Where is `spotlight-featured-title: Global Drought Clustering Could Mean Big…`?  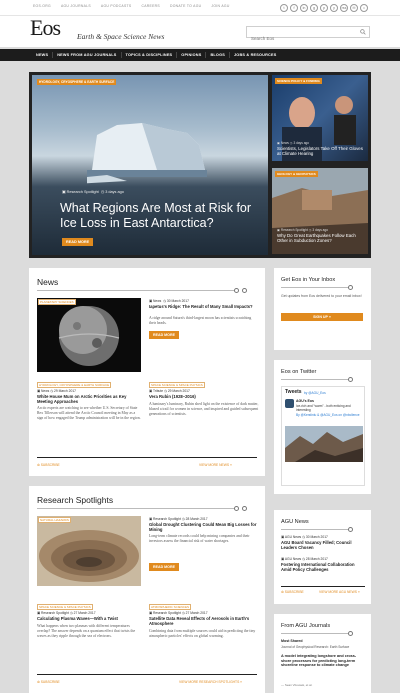
spotlight-featured-title: Global Drought Clustering Could Mean Big… is located at coordinates (204, 527).